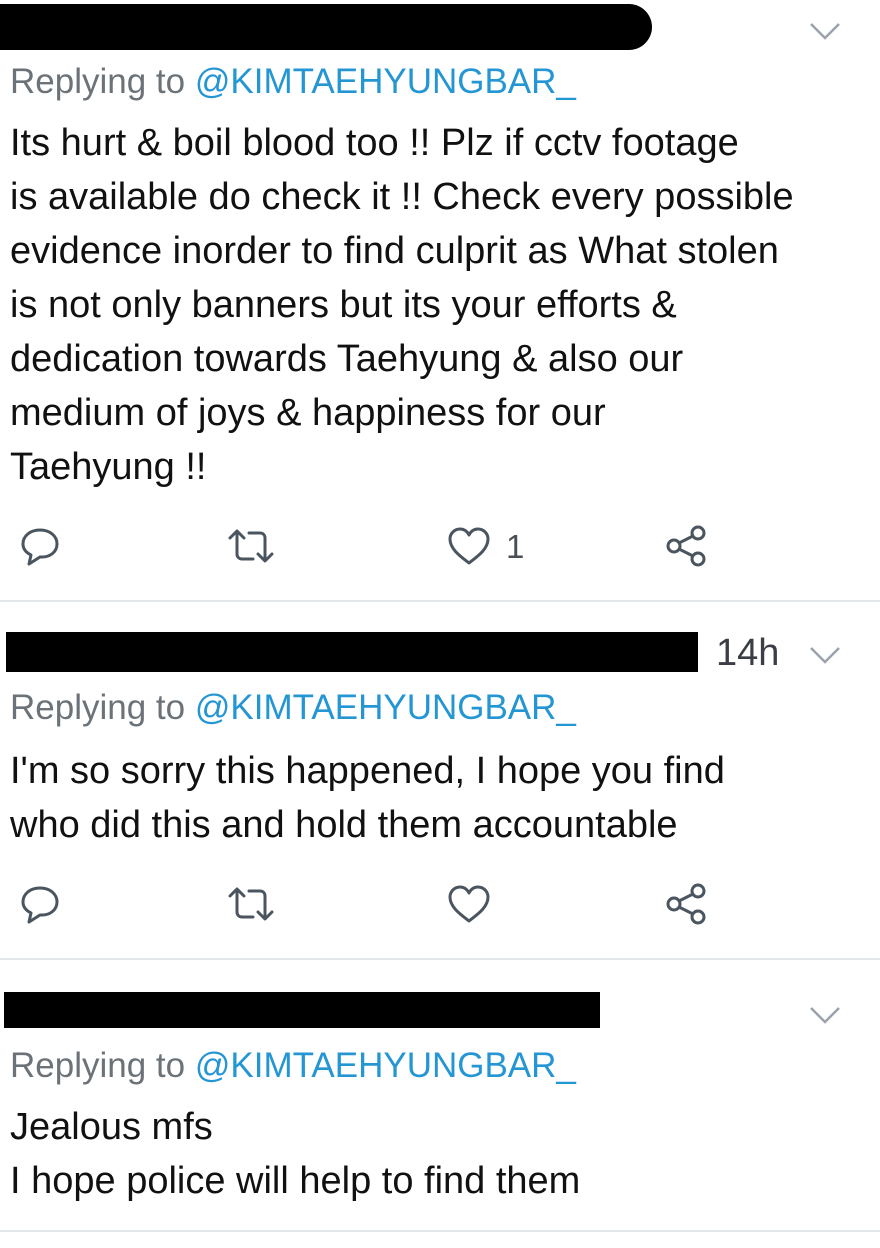  I want to click on tweet-timestamp: 14h, so click(748, 653).